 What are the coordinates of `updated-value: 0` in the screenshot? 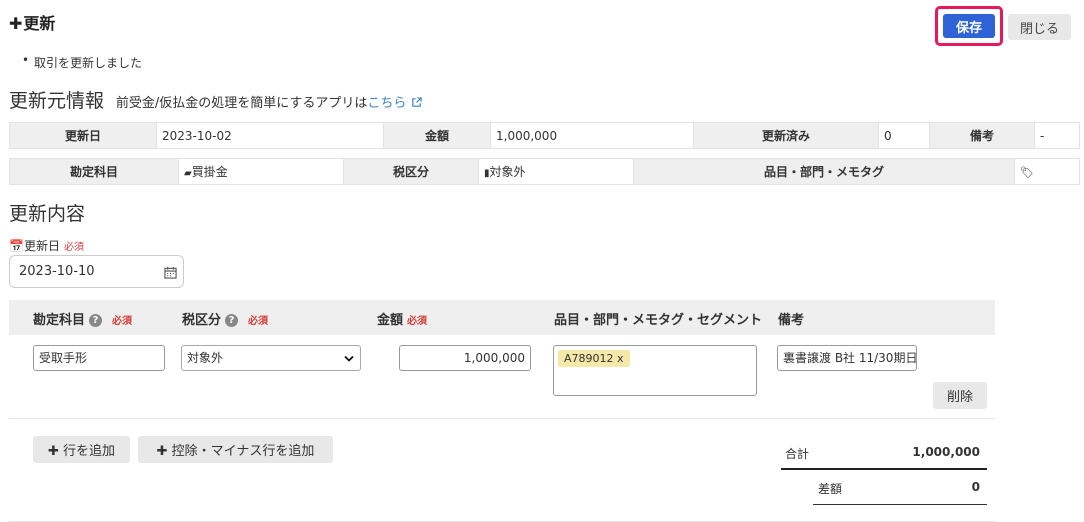 It's located at (904, 135).